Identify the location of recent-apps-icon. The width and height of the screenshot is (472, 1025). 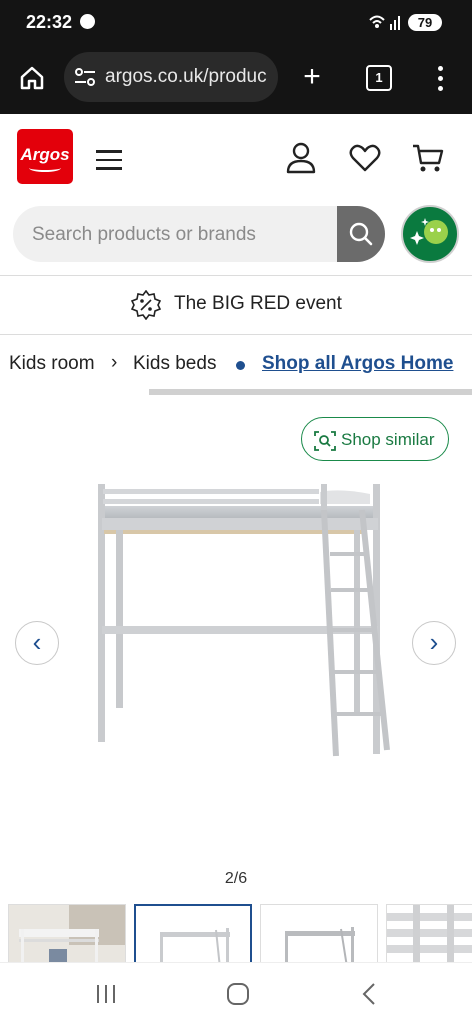
(106, 994).